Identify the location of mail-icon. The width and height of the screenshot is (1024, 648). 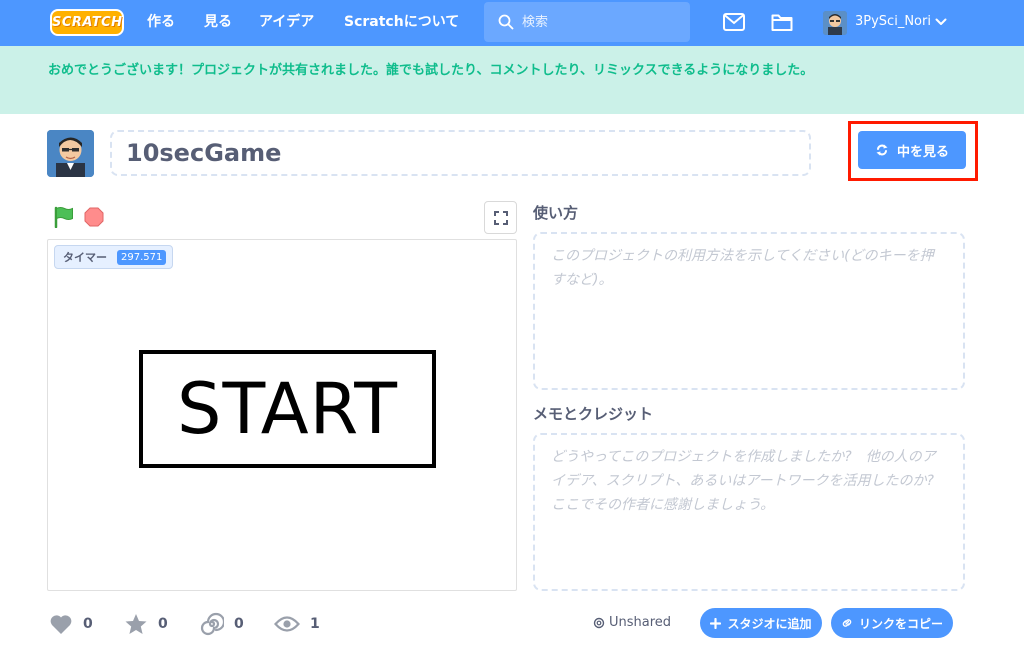
(734, 22).